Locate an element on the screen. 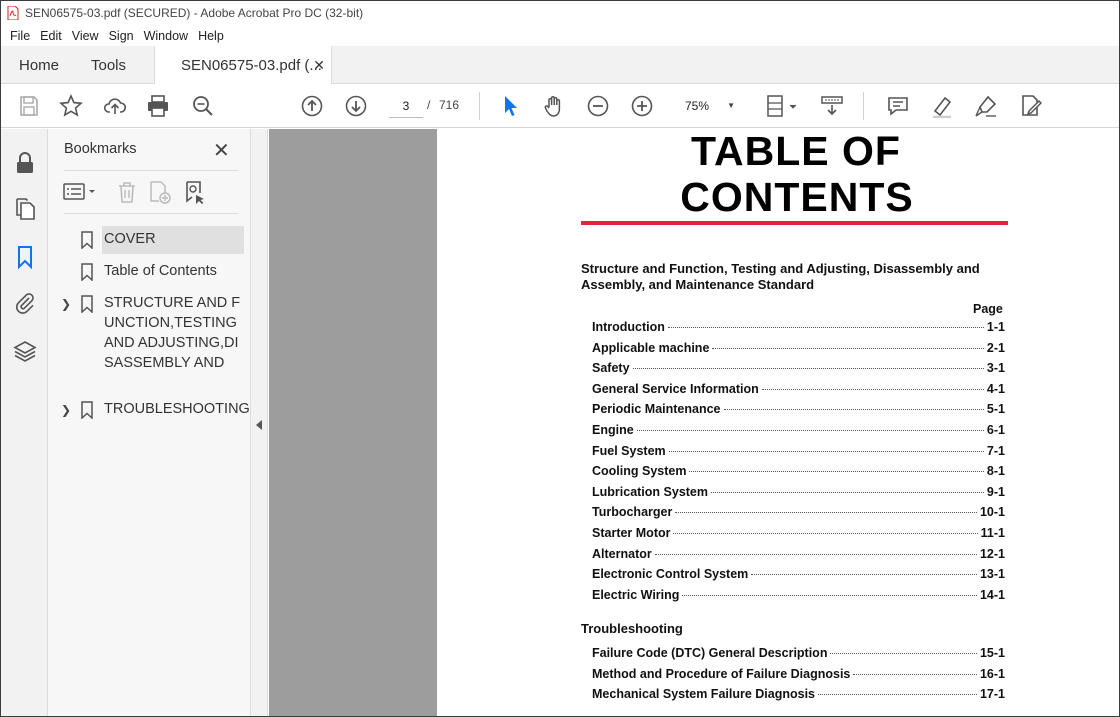 This screenshot has width=1120, height=717. menu-file: File is located at coordinates (20, 36).